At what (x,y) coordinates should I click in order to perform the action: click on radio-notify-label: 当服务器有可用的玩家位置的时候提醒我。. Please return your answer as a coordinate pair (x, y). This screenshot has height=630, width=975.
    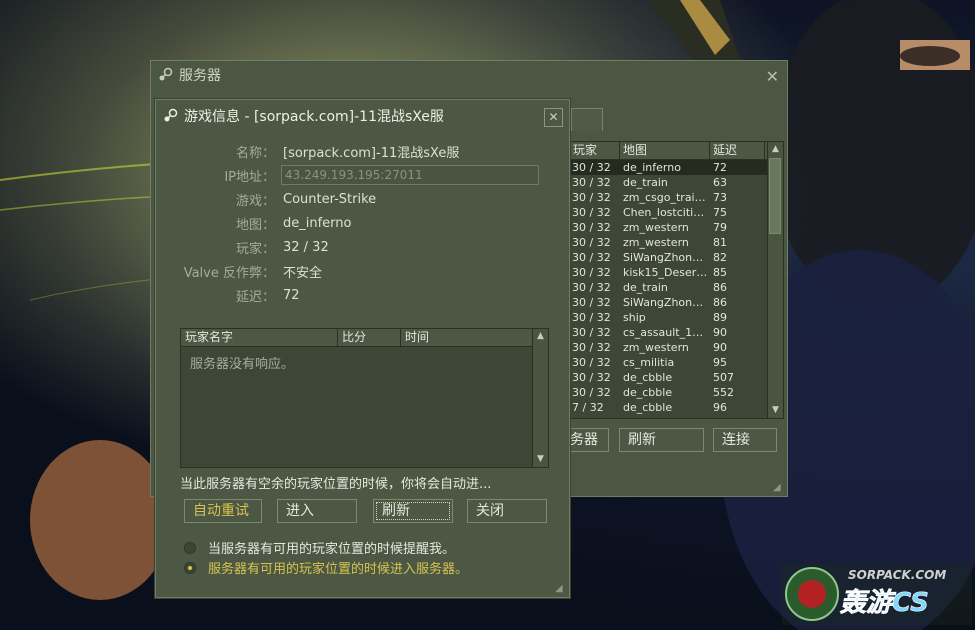
    Looking at the image, I should click on (332, 549).